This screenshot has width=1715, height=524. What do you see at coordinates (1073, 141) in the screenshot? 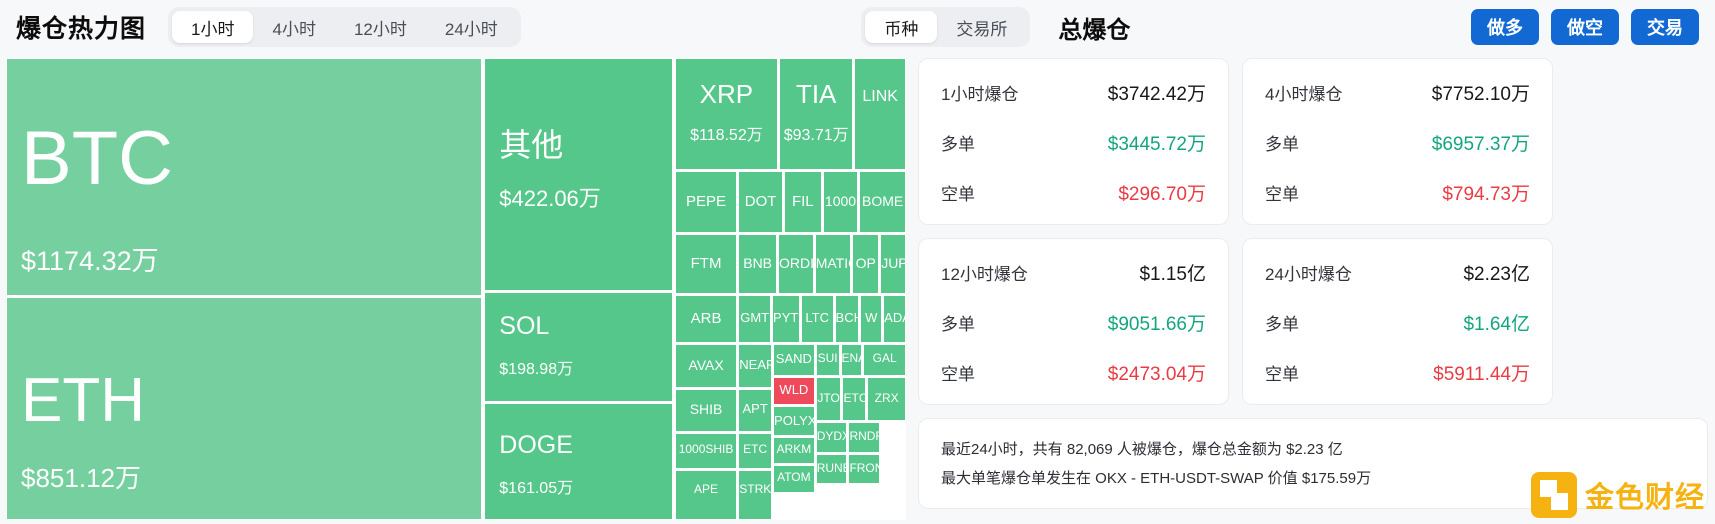
I see `stat-card-1h: 1小时爆仓 $3742.42万 多单 $3445.72万 空单 $296.70万` at bounding box center [1073, 141].